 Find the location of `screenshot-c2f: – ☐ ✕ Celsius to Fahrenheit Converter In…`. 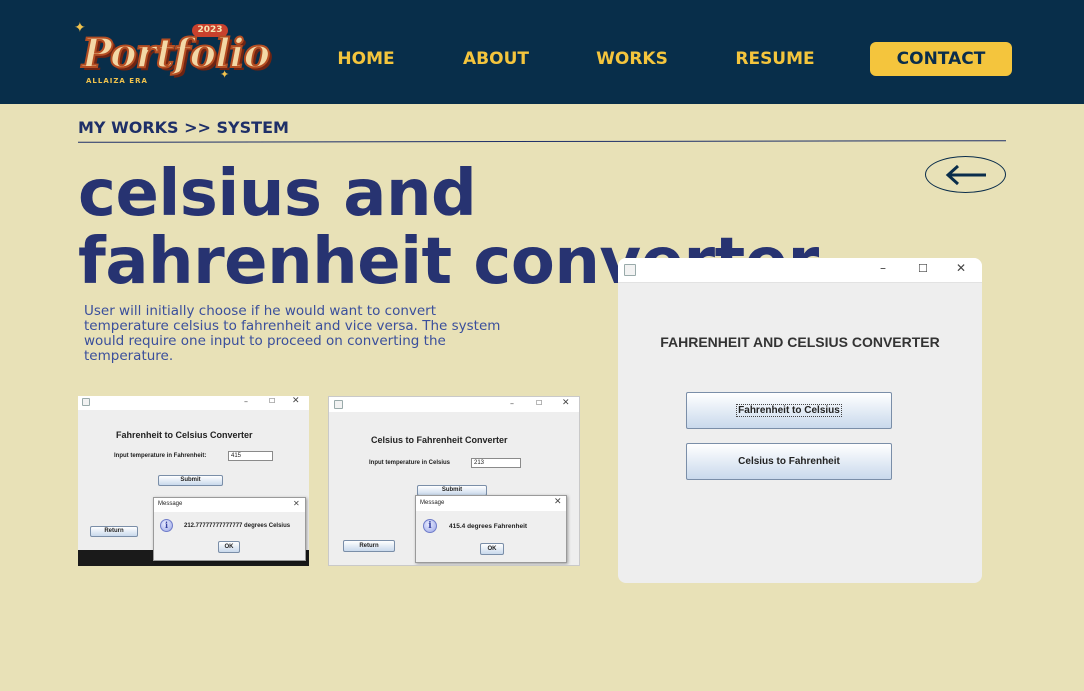

screenshot-c2f: – ☐ ✕ Celsius to Fahrenheit Converter In… is located at coordinates (454, 481).